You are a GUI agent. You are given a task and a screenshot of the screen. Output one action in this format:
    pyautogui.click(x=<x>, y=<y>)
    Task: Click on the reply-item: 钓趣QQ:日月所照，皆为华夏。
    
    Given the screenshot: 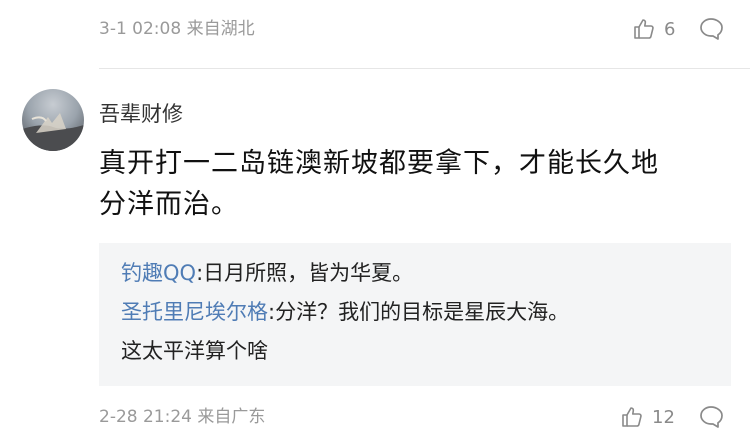 What is the action you would take?
    pyautogui.click(x=267, y=273)
    